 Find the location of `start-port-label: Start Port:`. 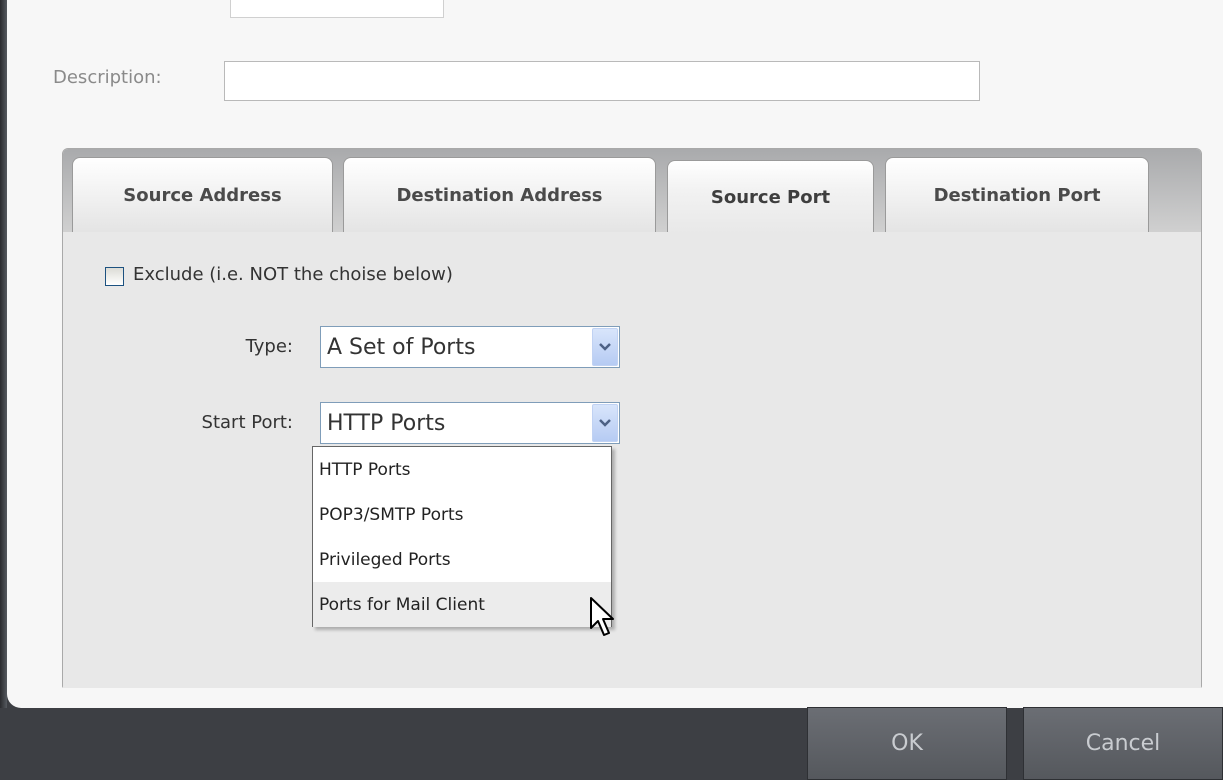

start-port-label: Start Port: is located at coordinates (247, 422).